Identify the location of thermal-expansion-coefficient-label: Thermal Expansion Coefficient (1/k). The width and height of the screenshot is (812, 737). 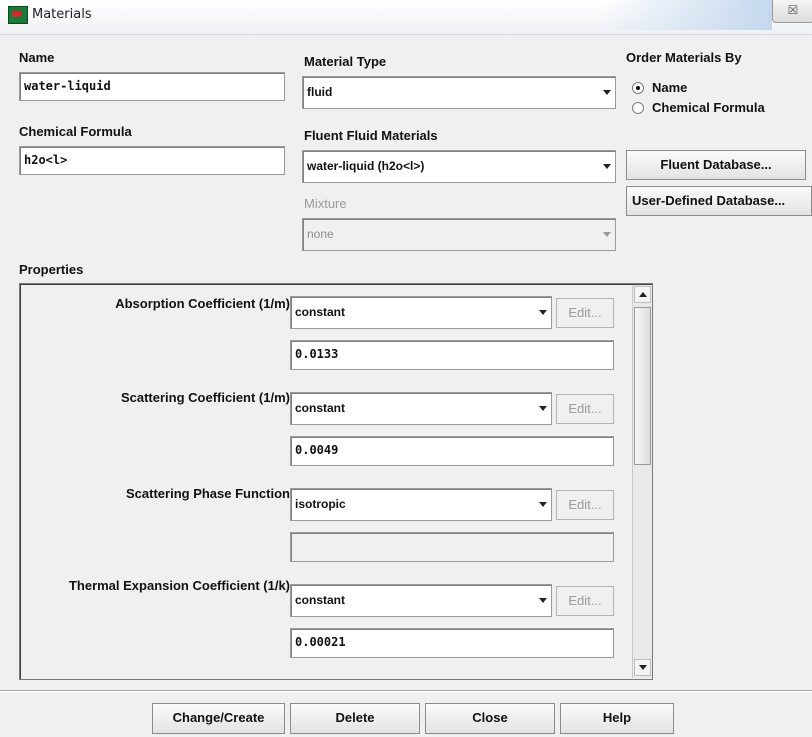
(179, 585).